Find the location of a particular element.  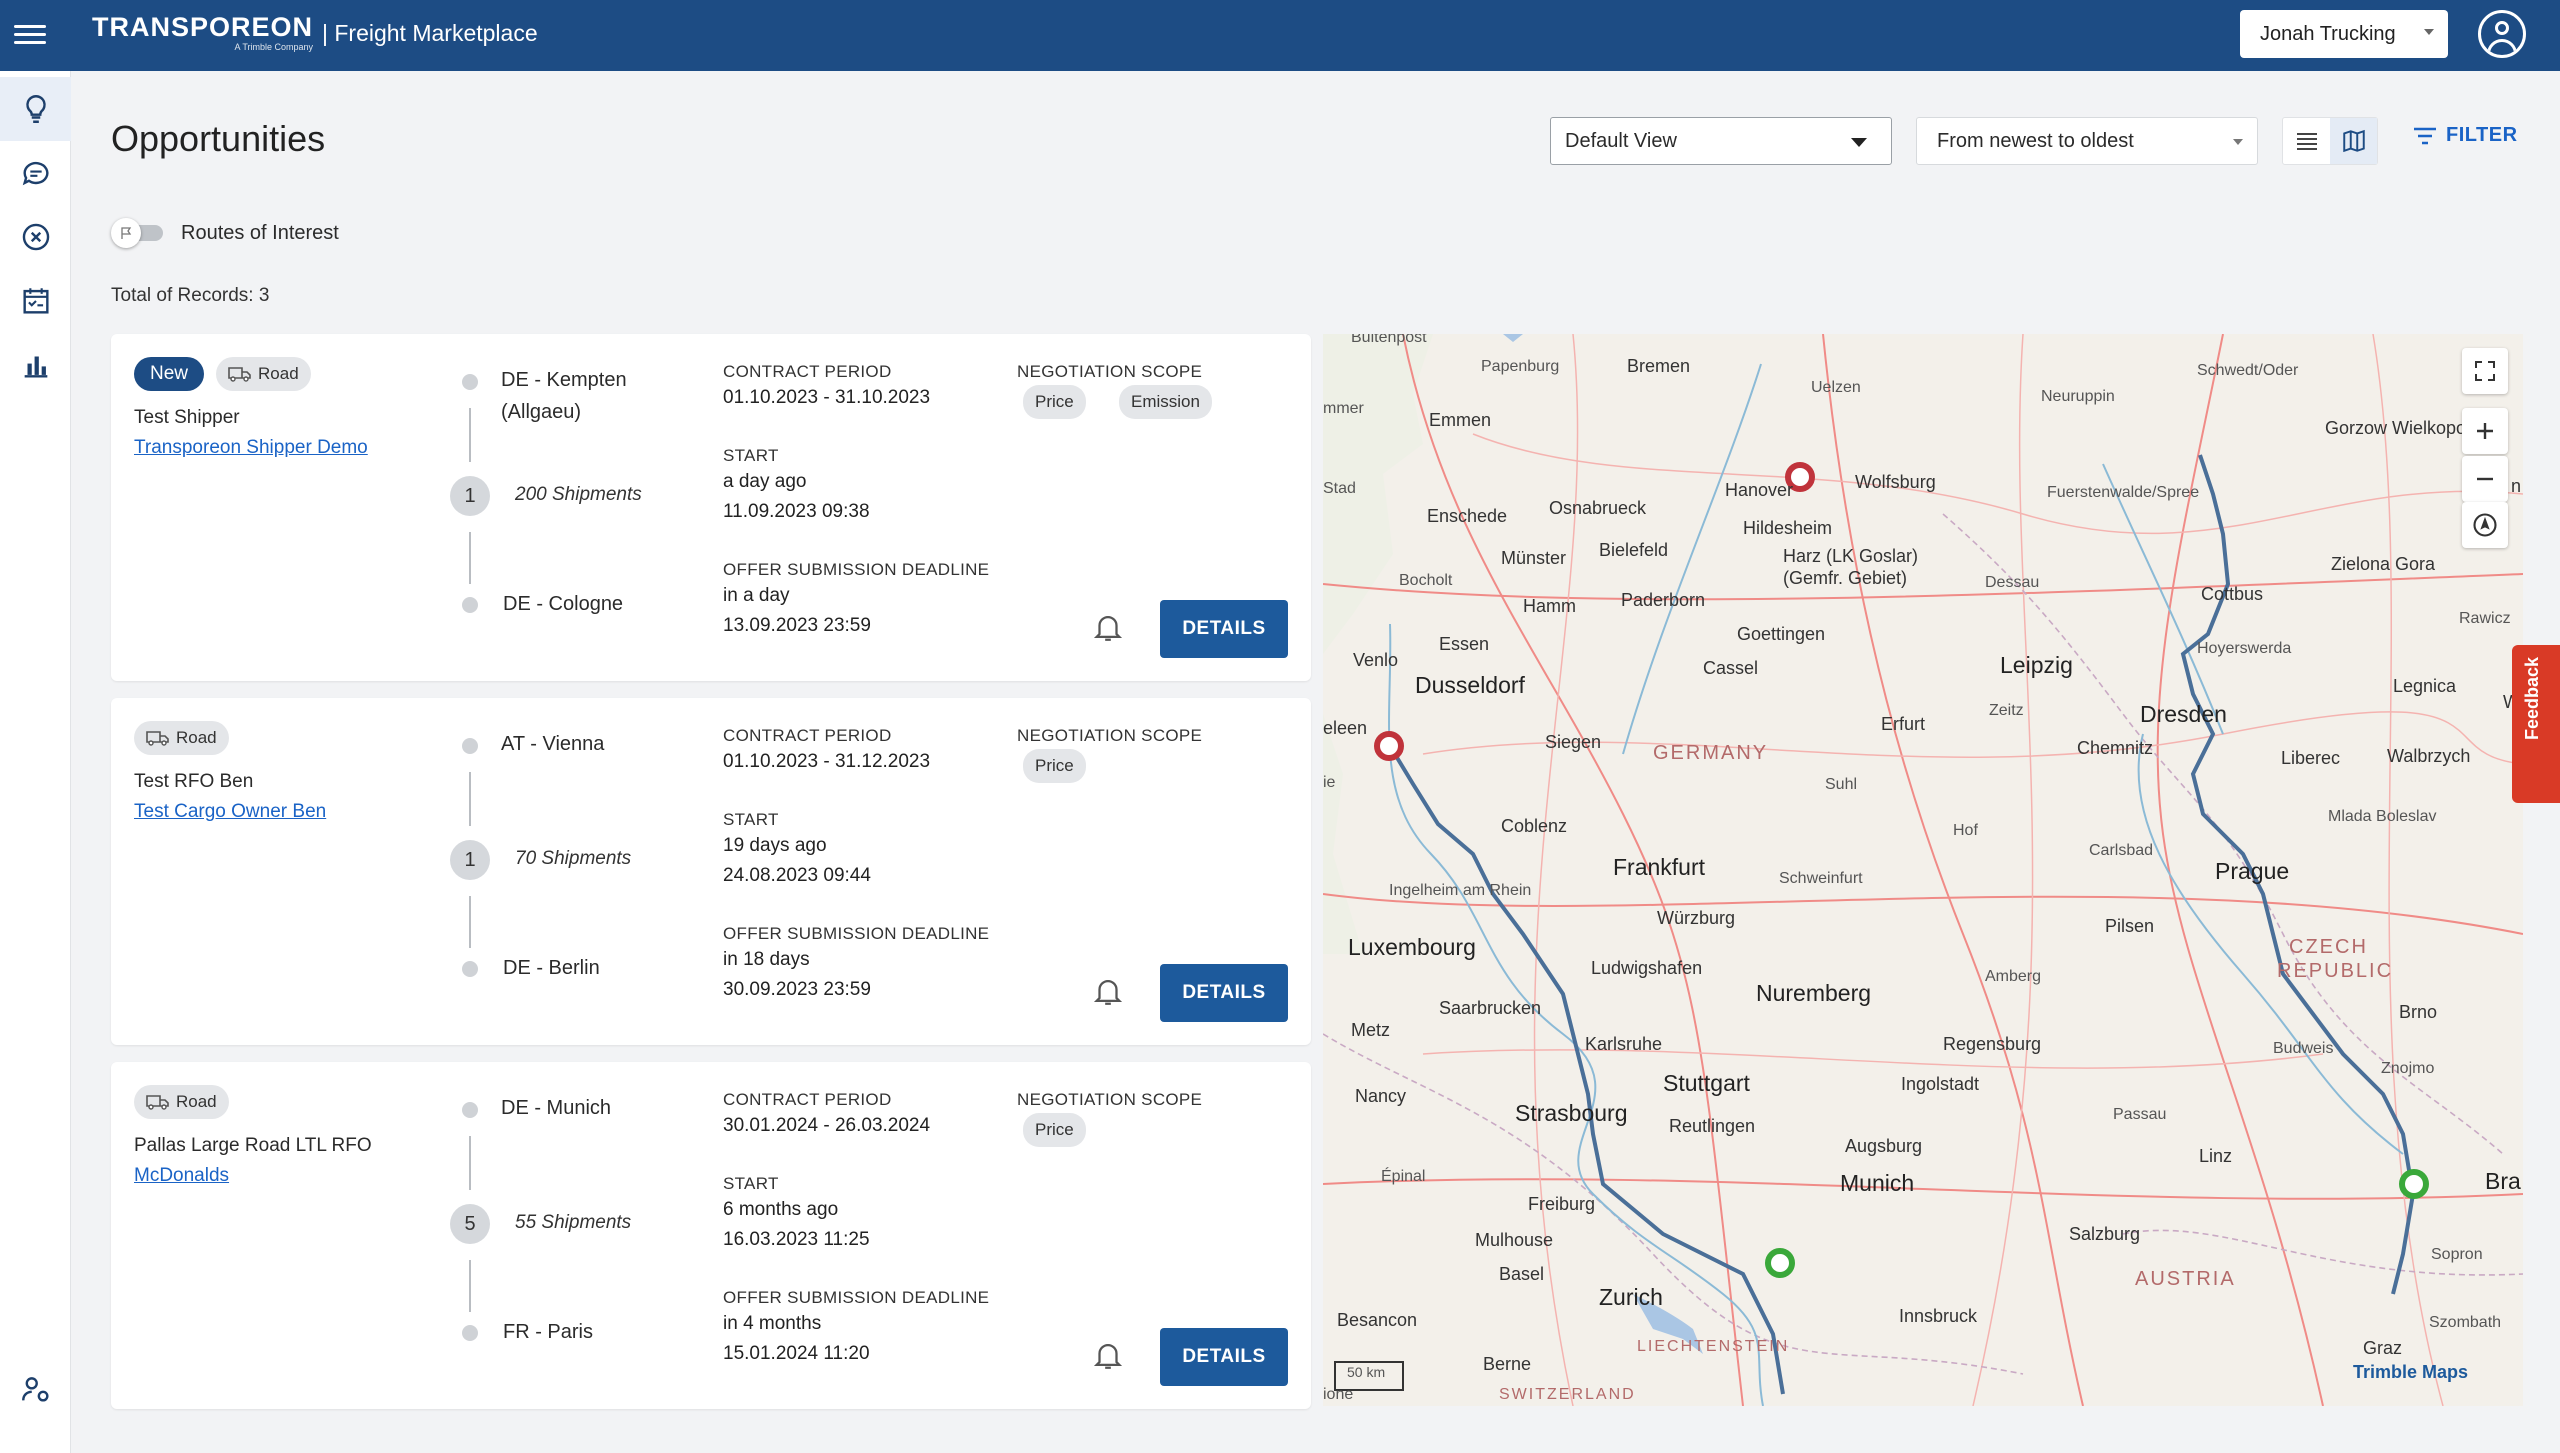

map-label: Stuttgart is located at coordinates (1706, 1083).